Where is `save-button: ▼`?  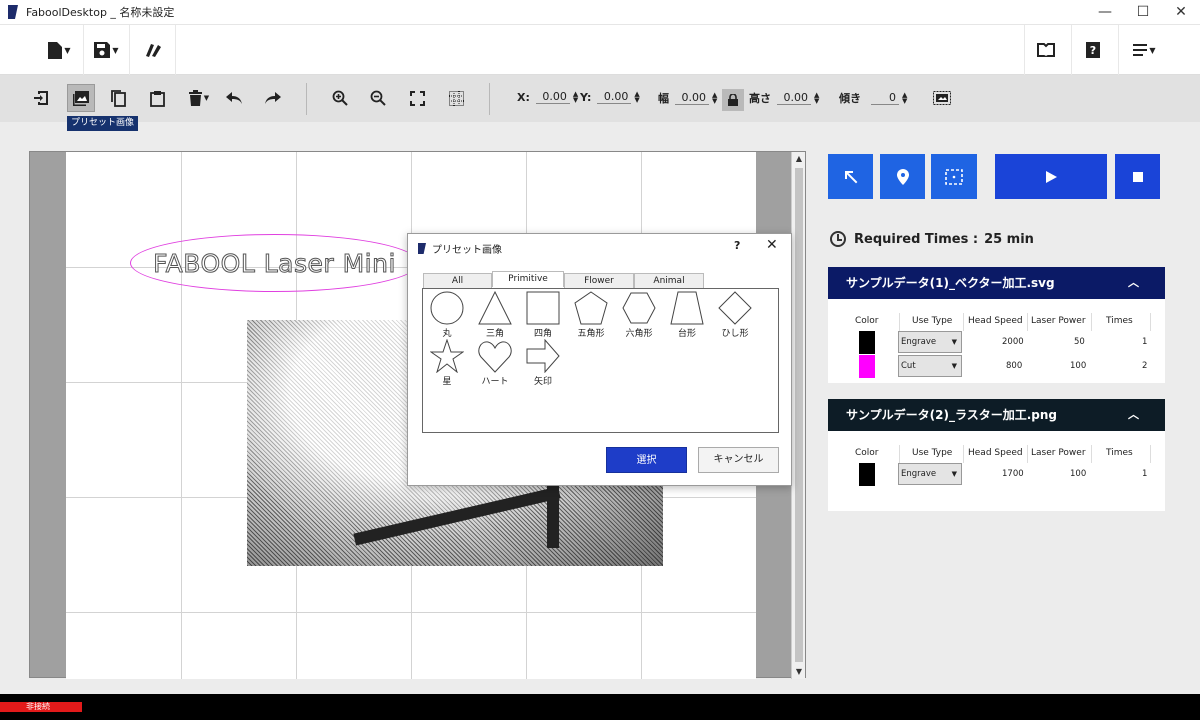 save-button: ▼ is located at coordinates (107, 50).